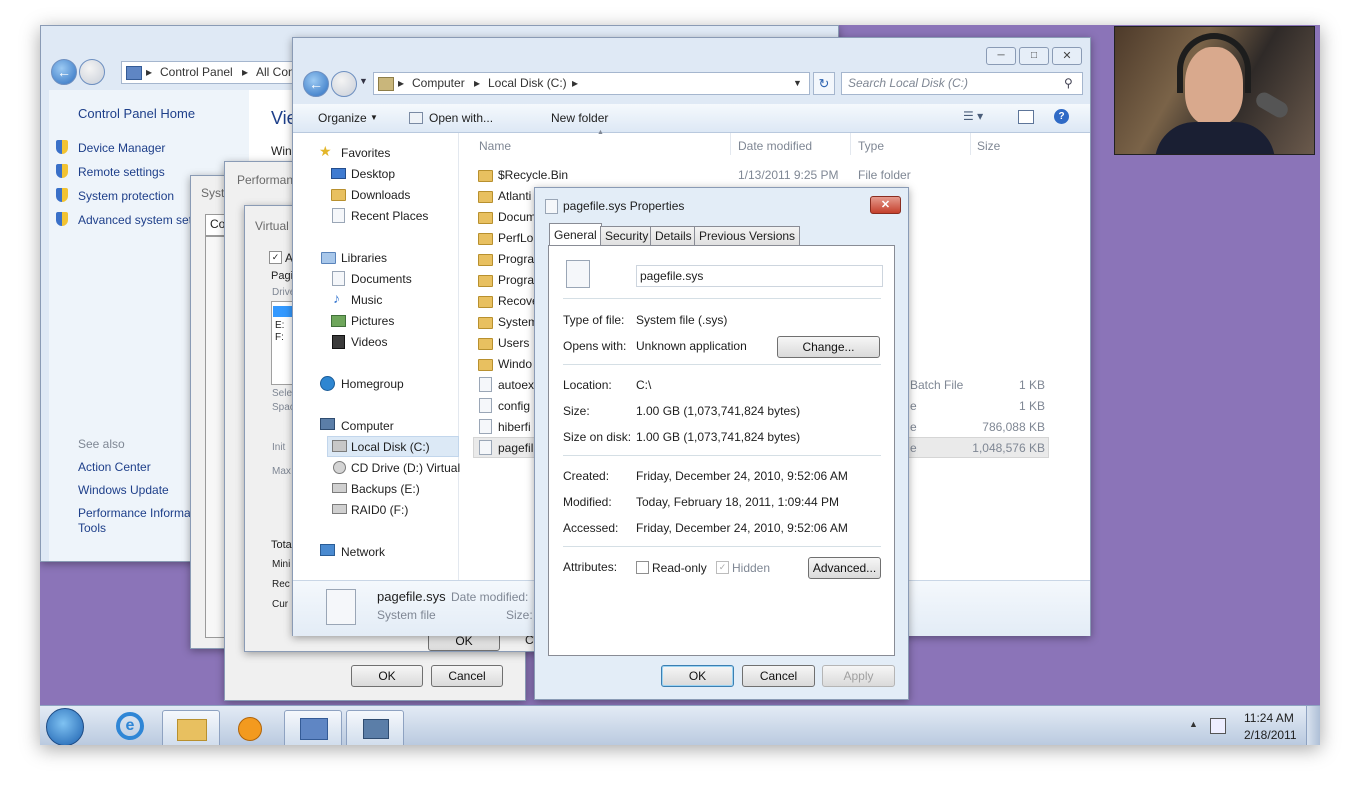 This screenshot has height=800, width=1360. I want to click on change-view-icon: ☰ ▾, so click(973, 116).